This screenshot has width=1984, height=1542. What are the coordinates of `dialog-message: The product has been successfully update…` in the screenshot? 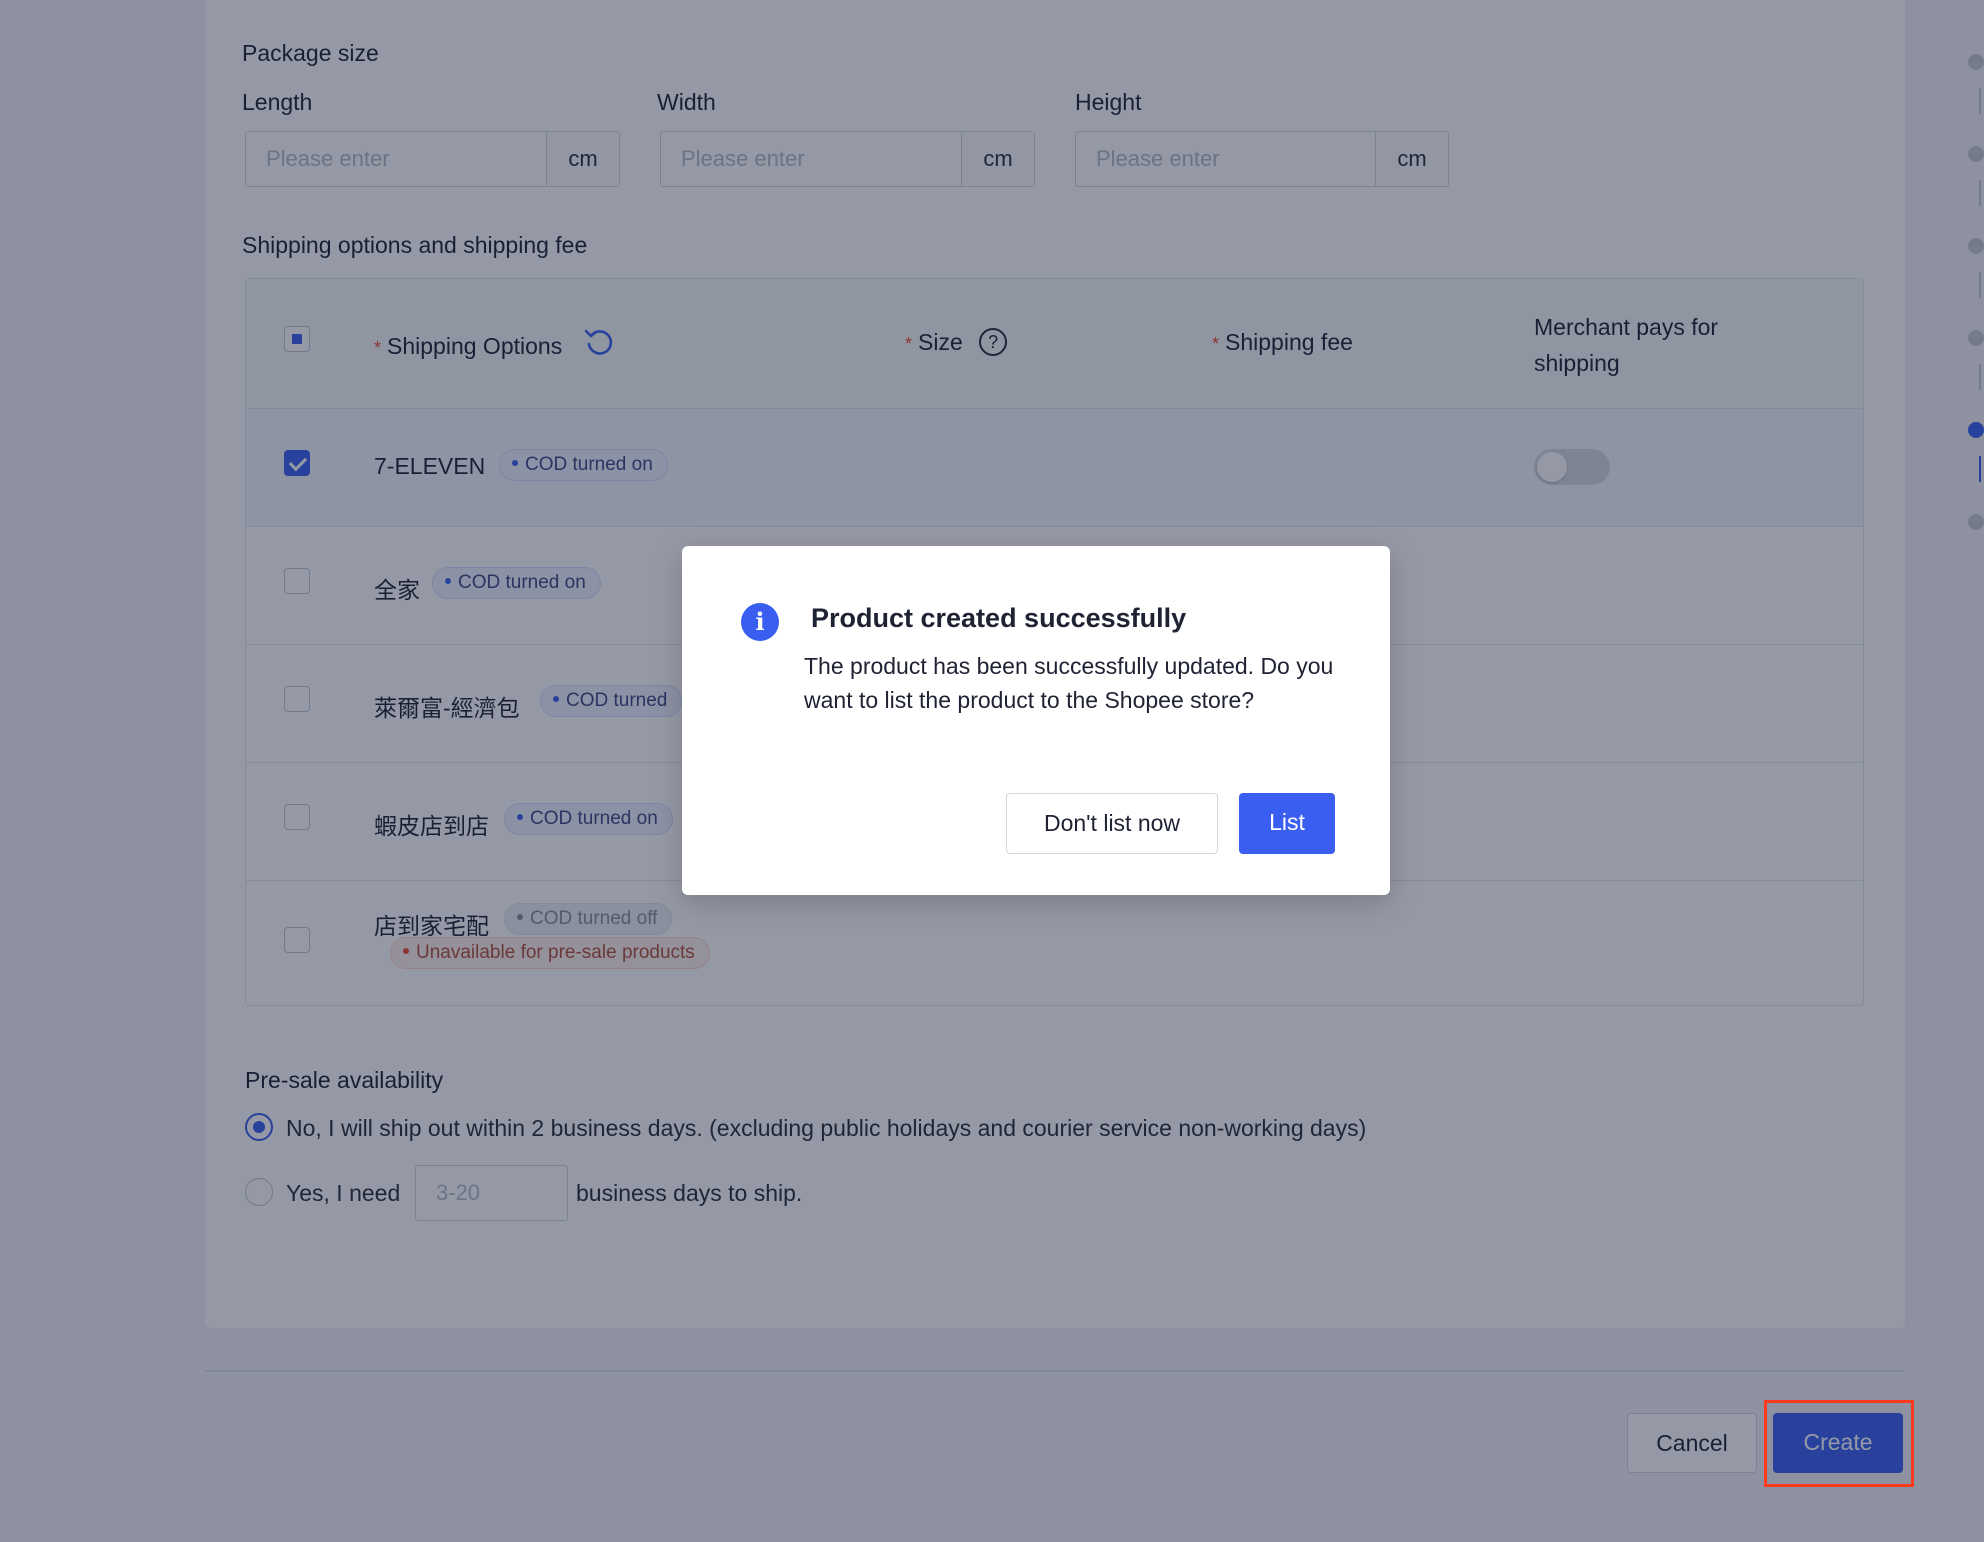 It's located at (1069, 683).